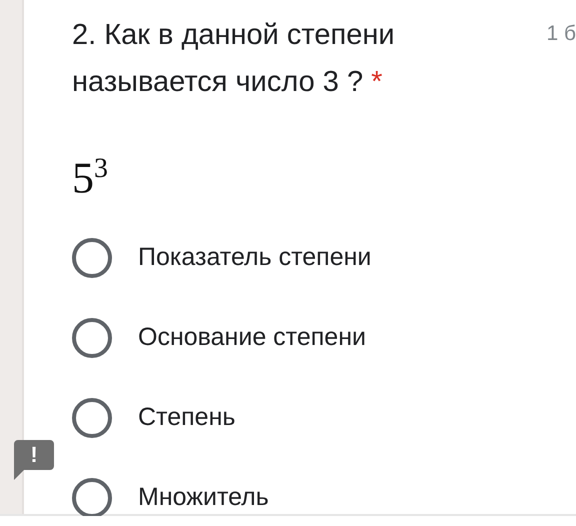 The height and width of the screenshot is (526, 576). Describe the element at coordinates (187, 417) in the screenshot. I see `option-label: Степень` at that location.